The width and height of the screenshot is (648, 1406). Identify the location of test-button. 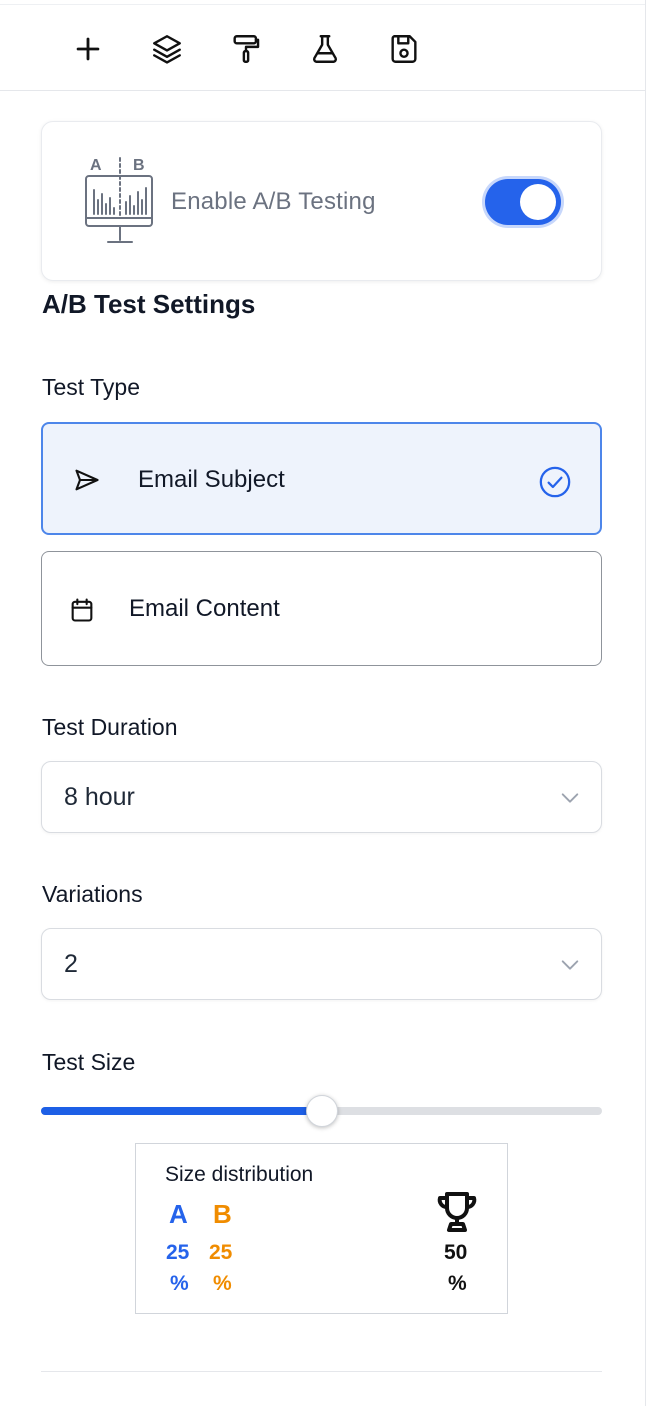
(325, 49).